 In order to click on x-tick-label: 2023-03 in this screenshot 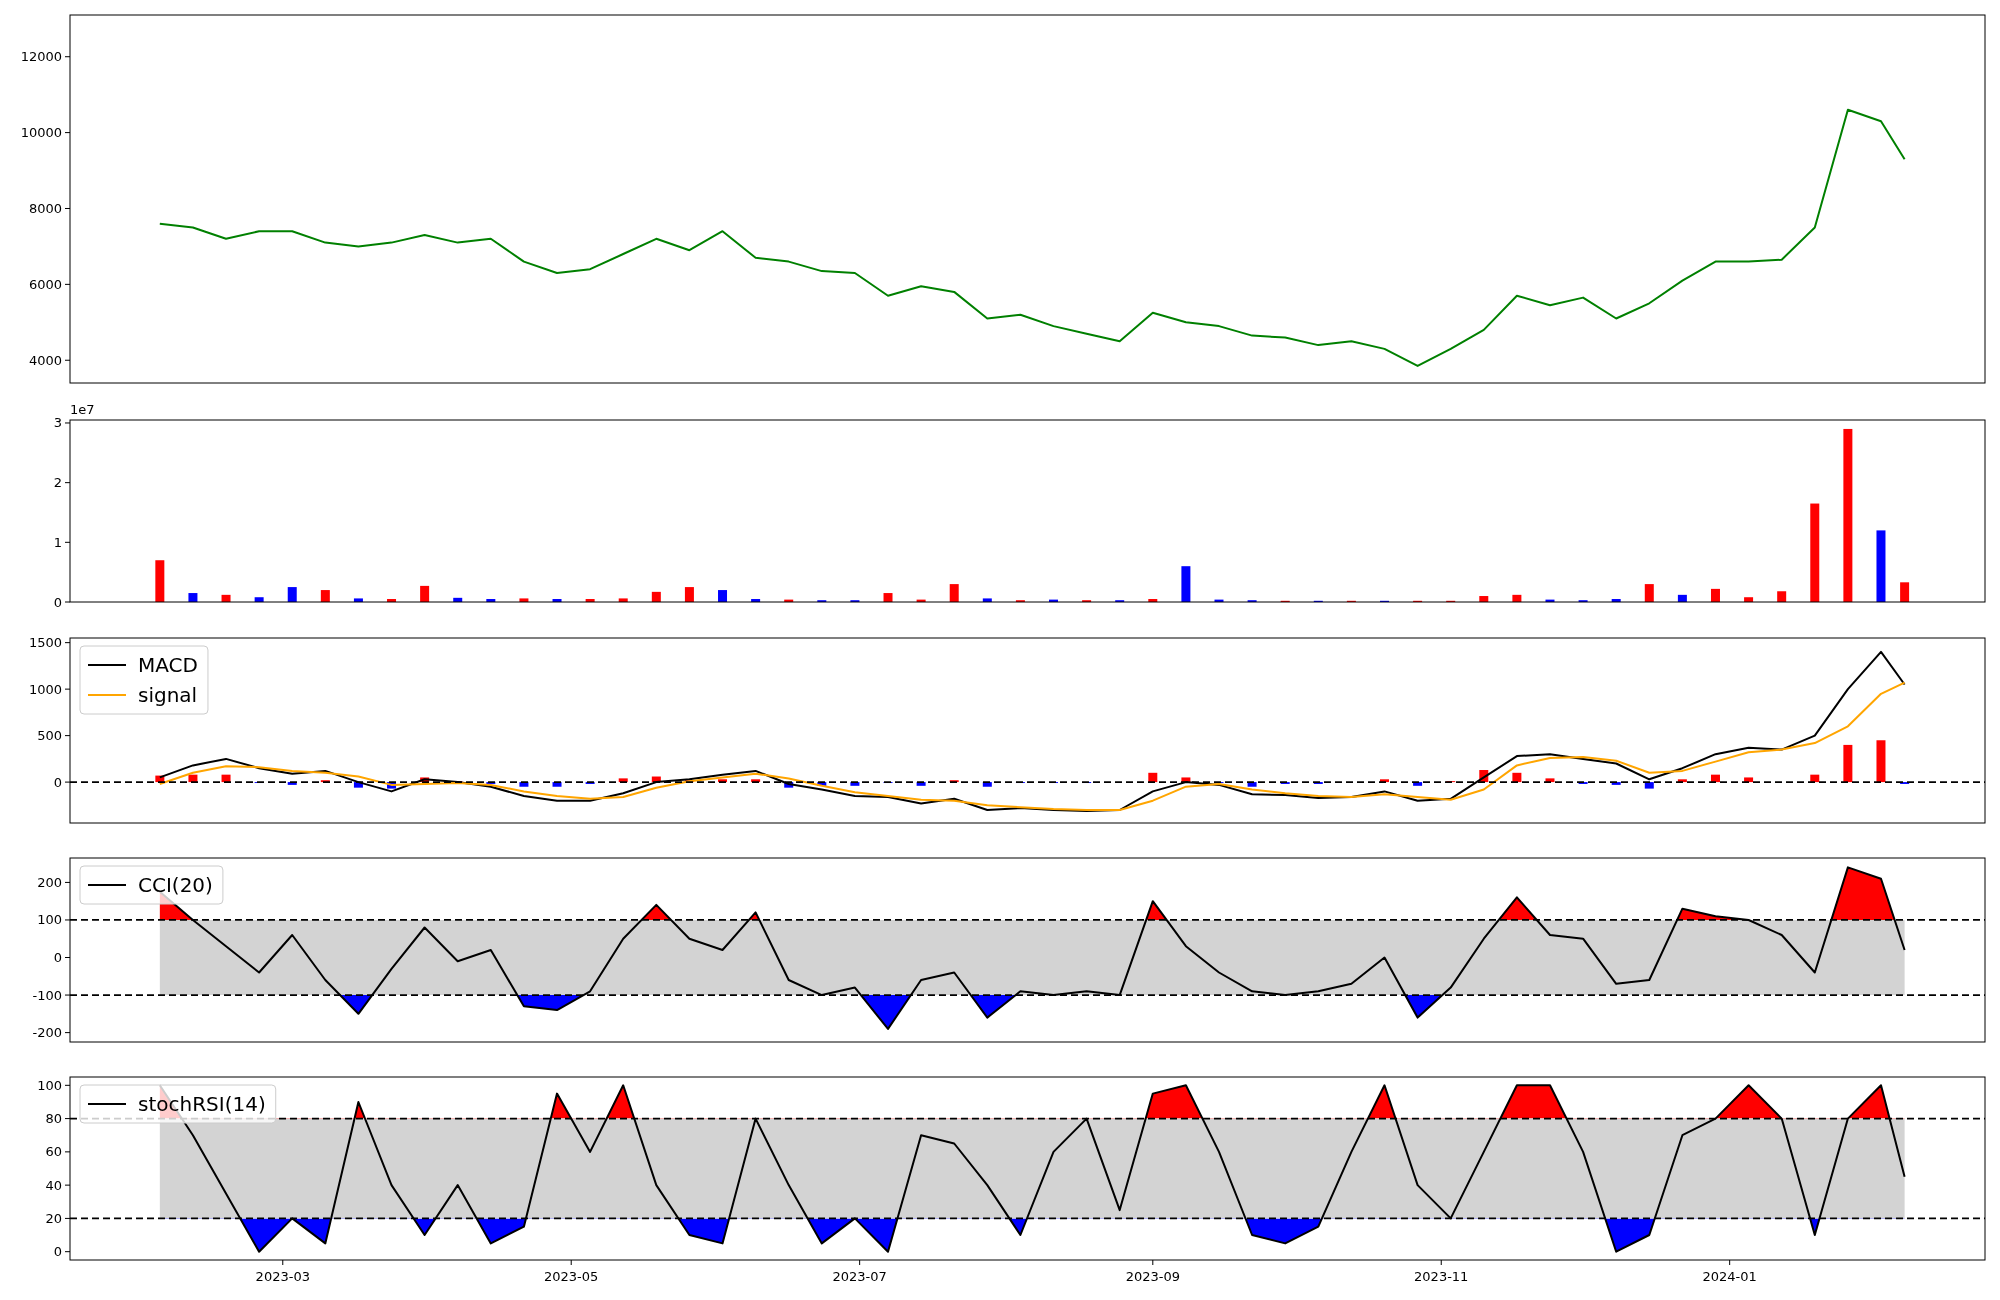, I will do `click(282, 1276)`.